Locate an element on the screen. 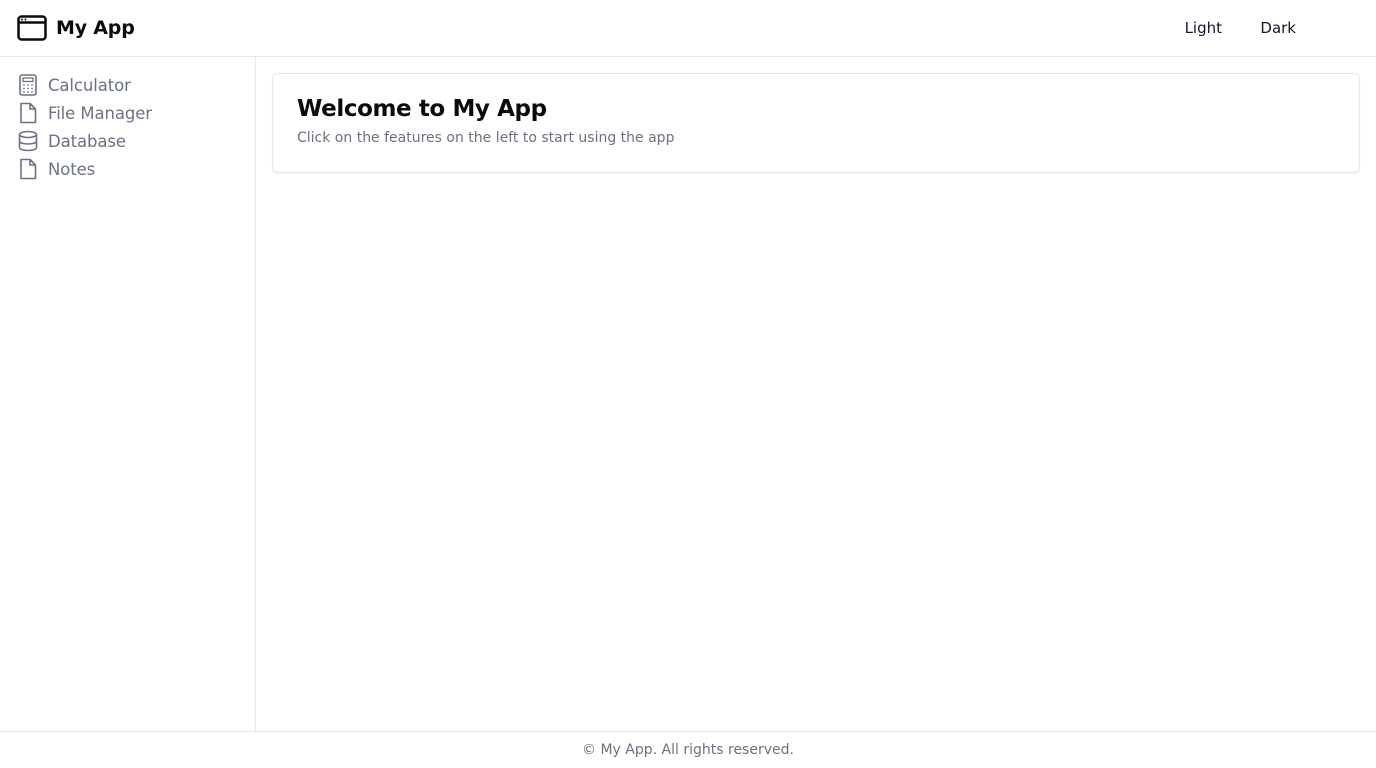 This screenshot has width=1376, height=768. app-header: My App Light Dark is located at coordinates (688, 28).